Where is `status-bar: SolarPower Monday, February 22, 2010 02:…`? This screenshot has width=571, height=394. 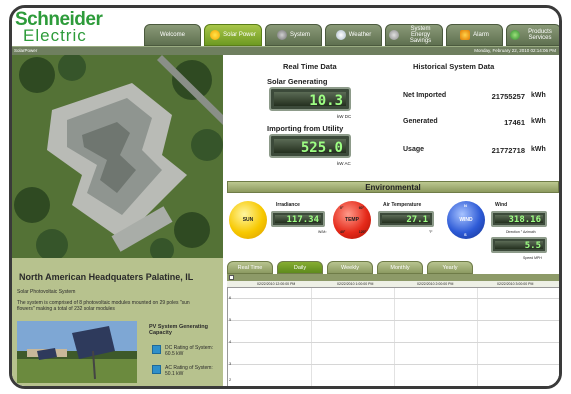 status-bar: SolarPower Monday, February 22, 2010 02:… is located at coordinates (285, 50).